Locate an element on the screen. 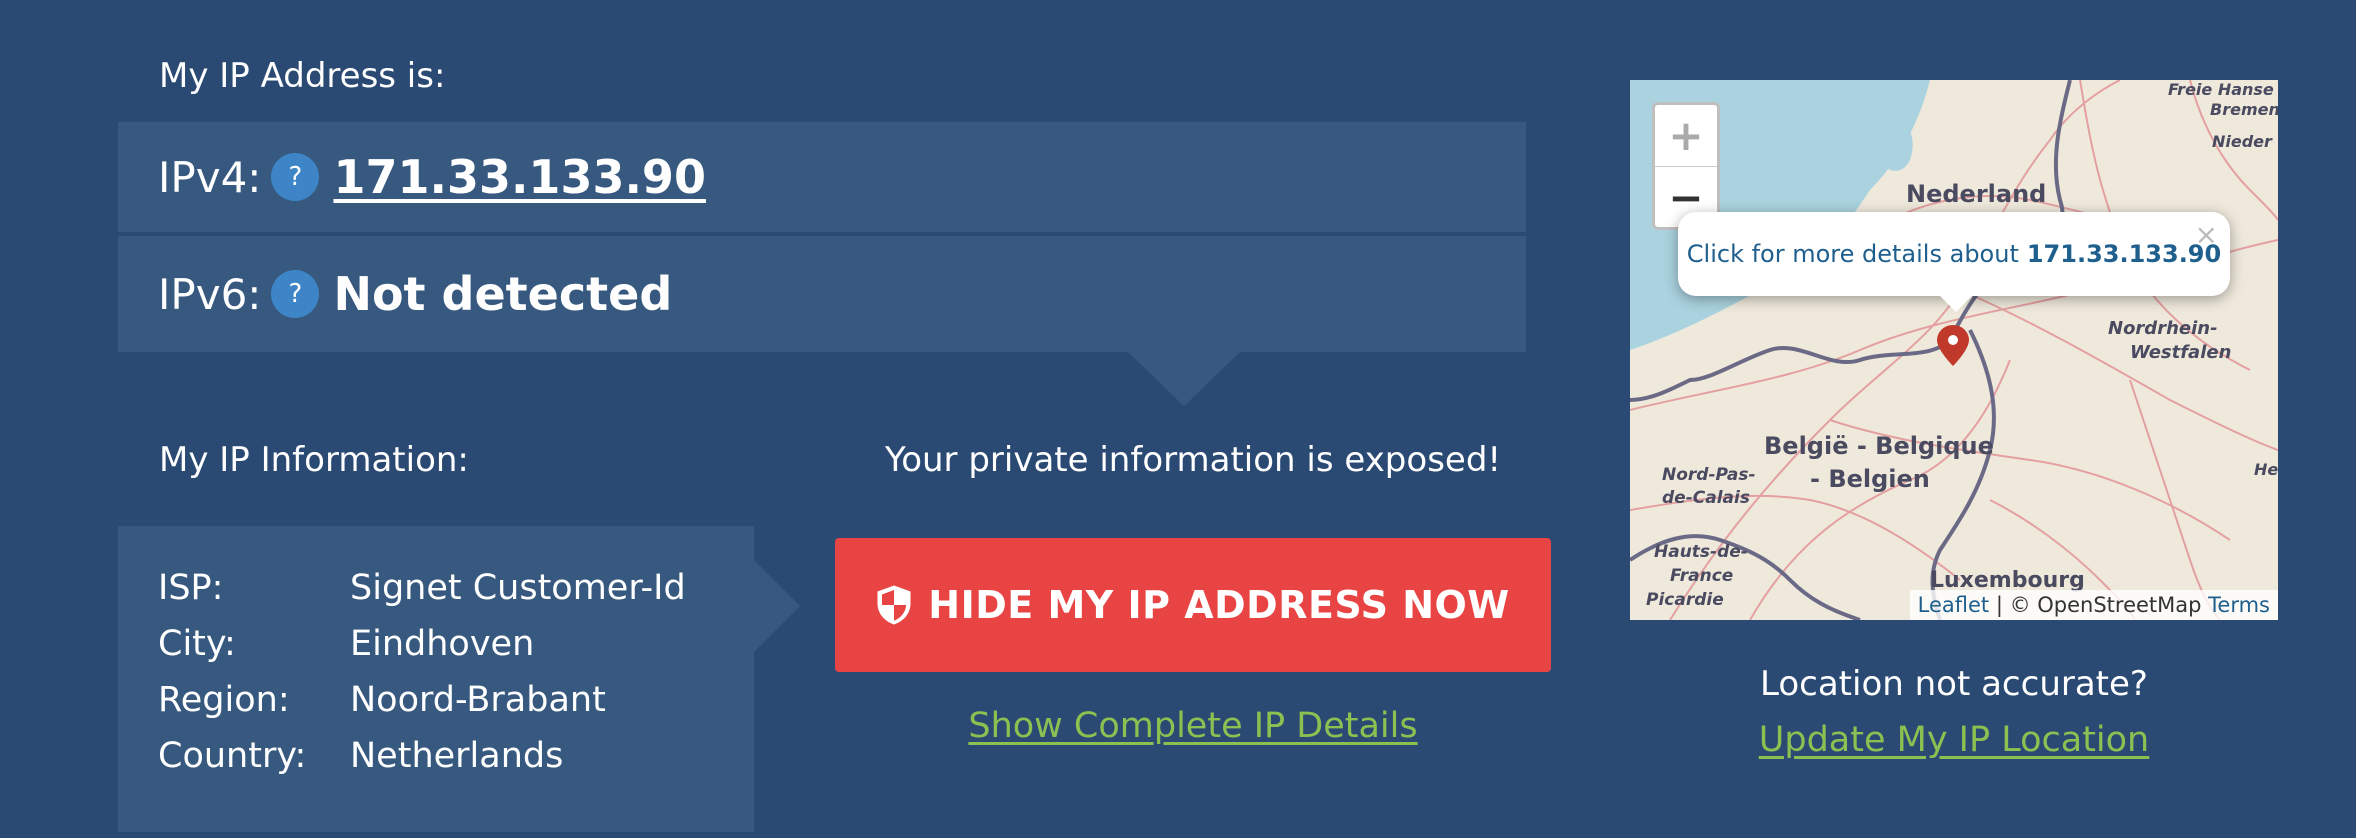 Image resolution: width=2356 pixels, height=838 pixels. zoom-in-button: + is located at coordinates (1686, 136).